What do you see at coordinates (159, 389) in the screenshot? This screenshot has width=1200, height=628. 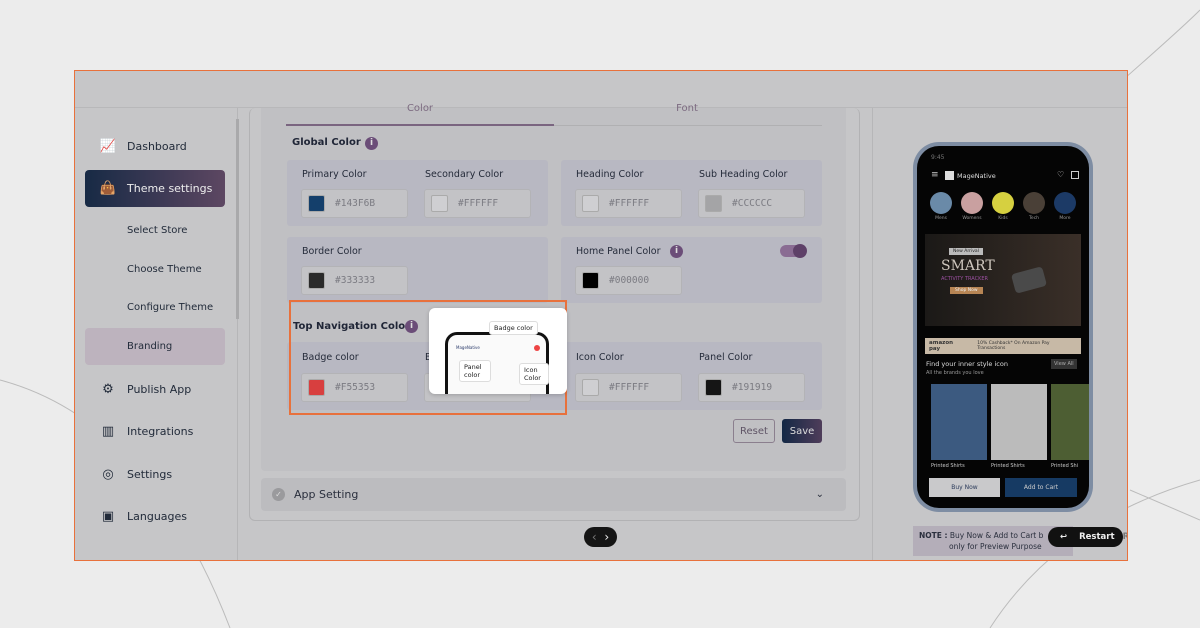 I see `nav-label: Publish App` at bounding box center [159, 389].